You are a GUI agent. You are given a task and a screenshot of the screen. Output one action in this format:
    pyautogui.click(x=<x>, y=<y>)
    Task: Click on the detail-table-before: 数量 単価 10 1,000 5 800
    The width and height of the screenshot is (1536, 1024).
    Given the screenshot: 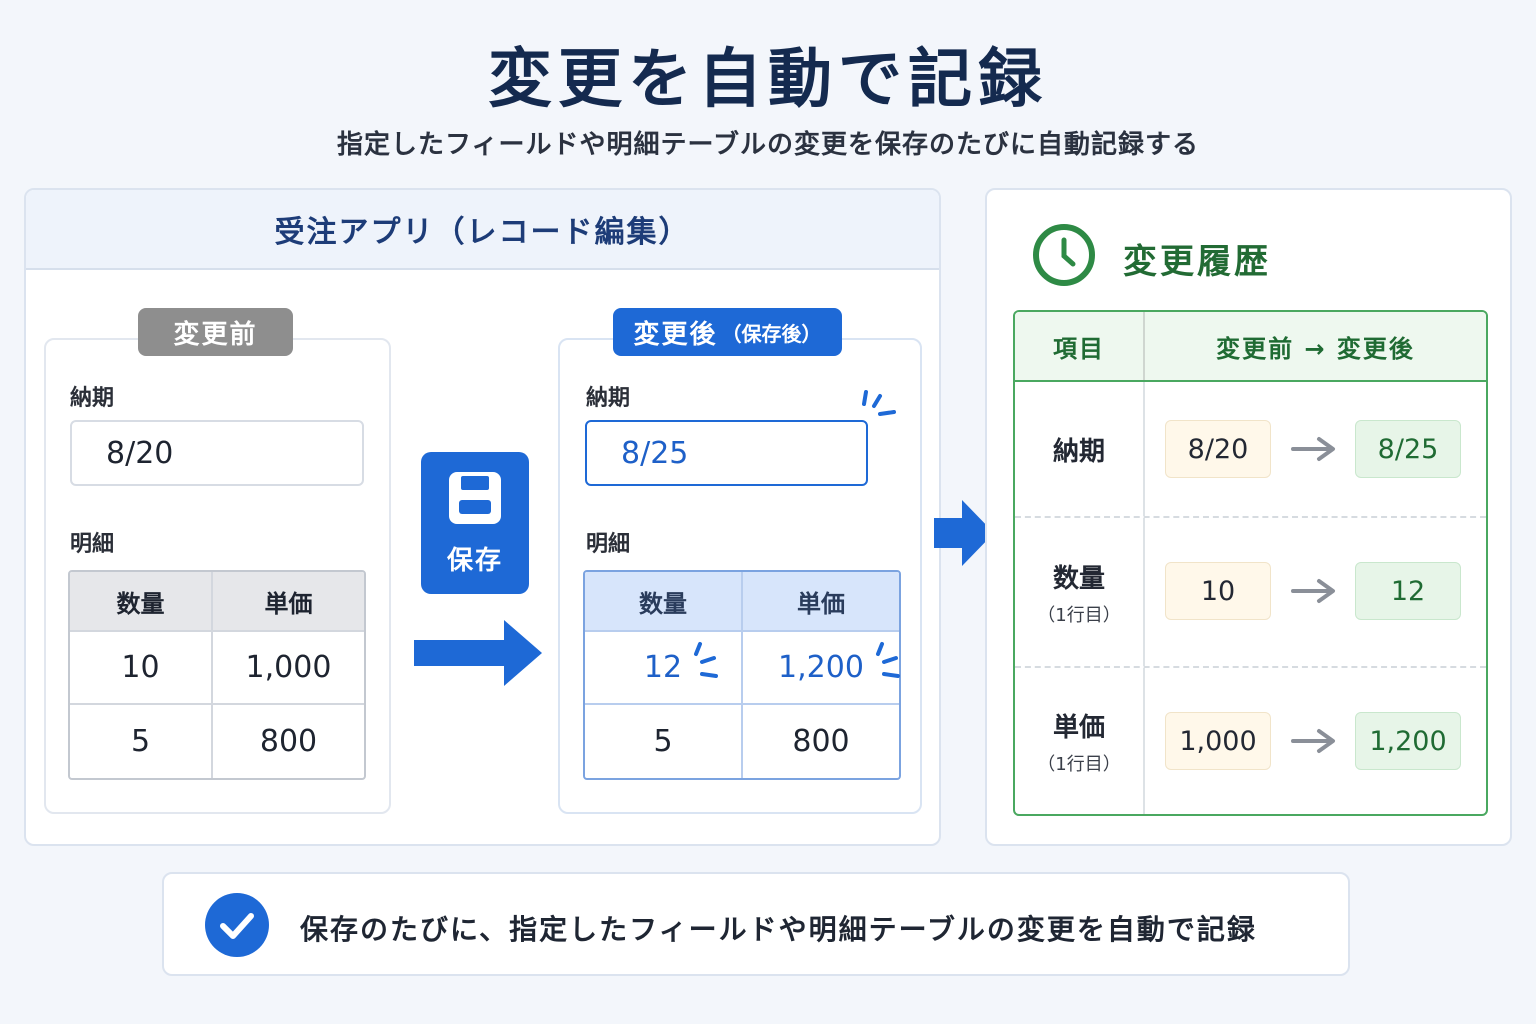 What is the action you would take?
    pyautogui.click(x=217, y=675)
    